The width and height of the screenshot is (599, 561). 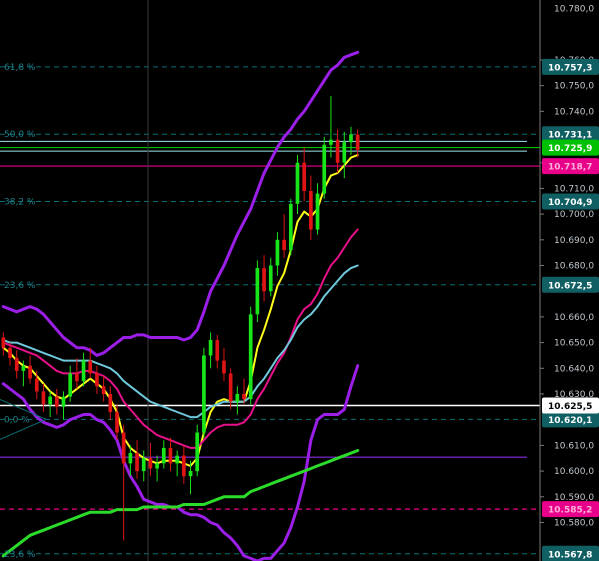 What do you see at coordinates (574, 523) in the screenshot?
I see `y-tick-label: 10.580,0` at bounding box center [574, 523].